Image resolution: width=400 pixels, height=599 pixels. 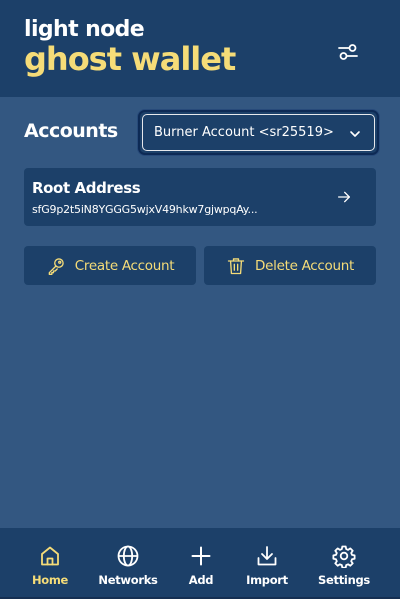 What do you see at coordinates (355, 134) in the screenshot?
I see `chevron-down-icon` at bounding box center [355, 134].